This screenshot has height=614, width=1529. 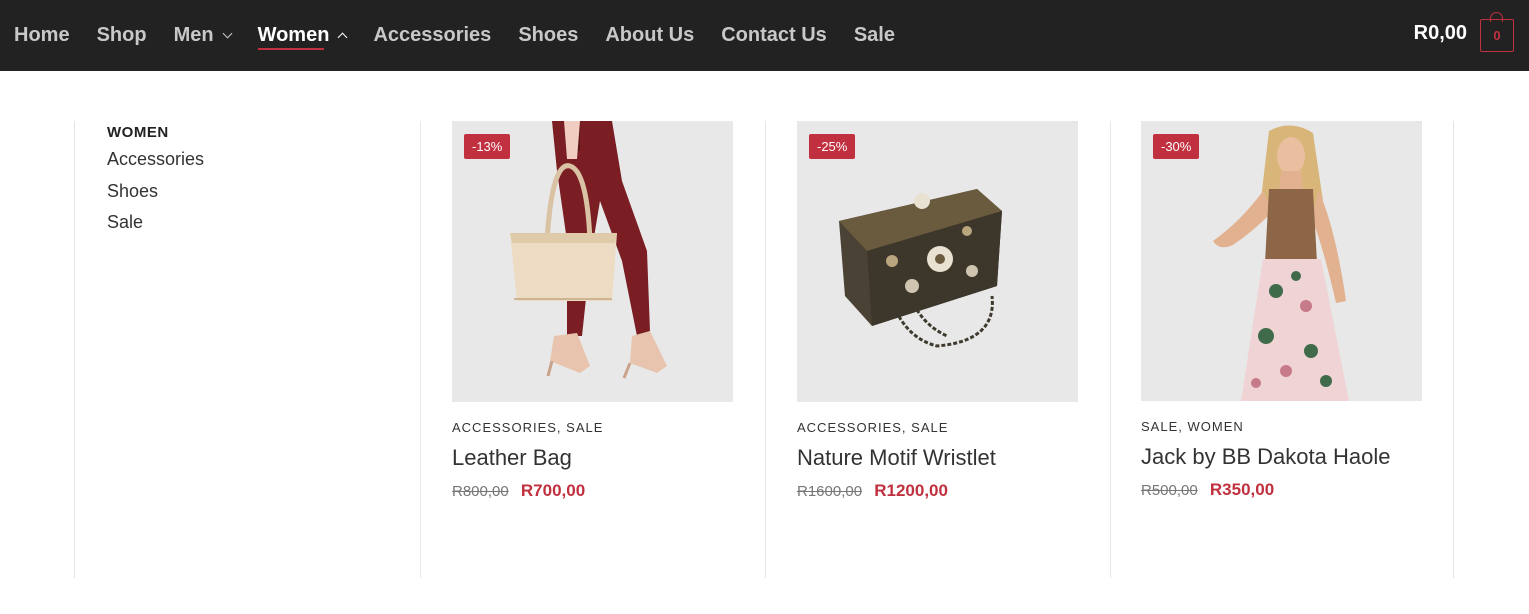 What do you see at coordinates (588, 250) in the screenshot?
I see `leather-bag-photo` at bounding box center [588, 250].